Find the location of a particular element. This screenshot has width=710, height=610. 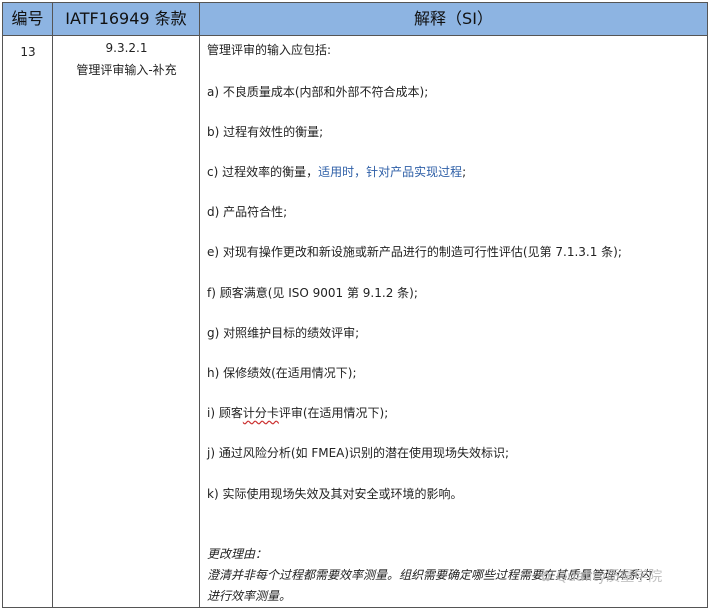

row-number: 13 is located at coordinates (28, 52).